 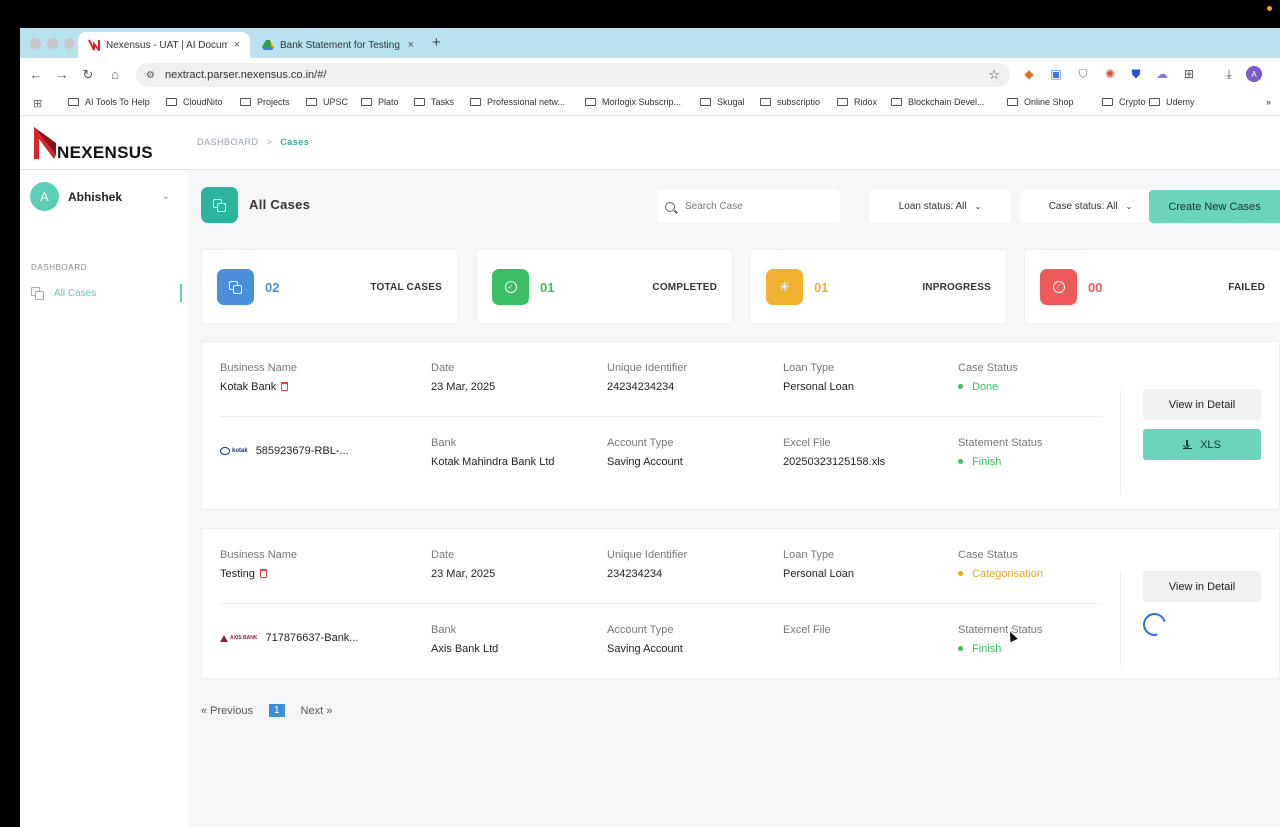 What do you see at coordinates (380, 102) in the screenshot?
I see `bookmark-item: Plato` at bounding box center [380, 102].